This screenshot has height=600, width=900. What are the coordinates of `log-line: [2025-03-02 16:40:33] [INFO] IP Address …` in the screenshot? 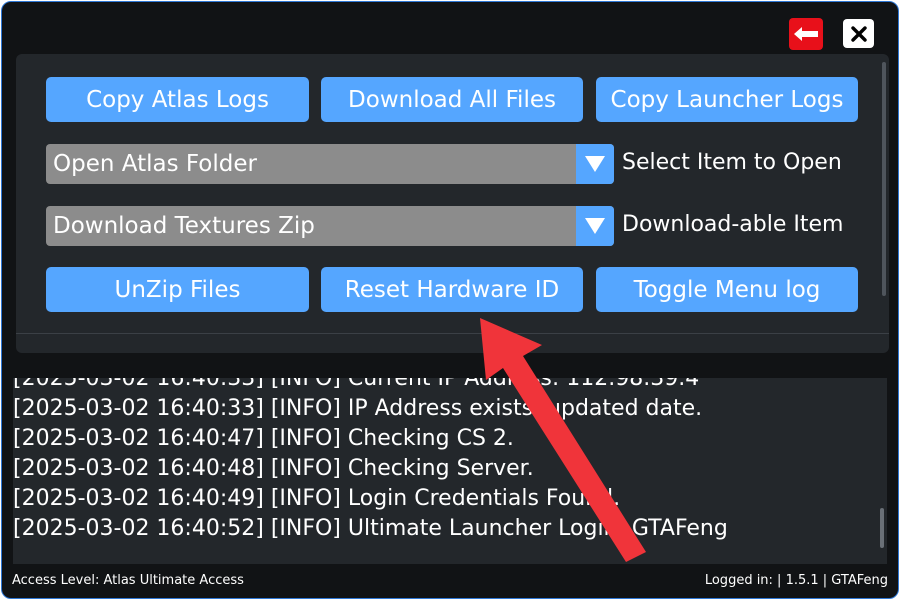 It's located at (358, 408).